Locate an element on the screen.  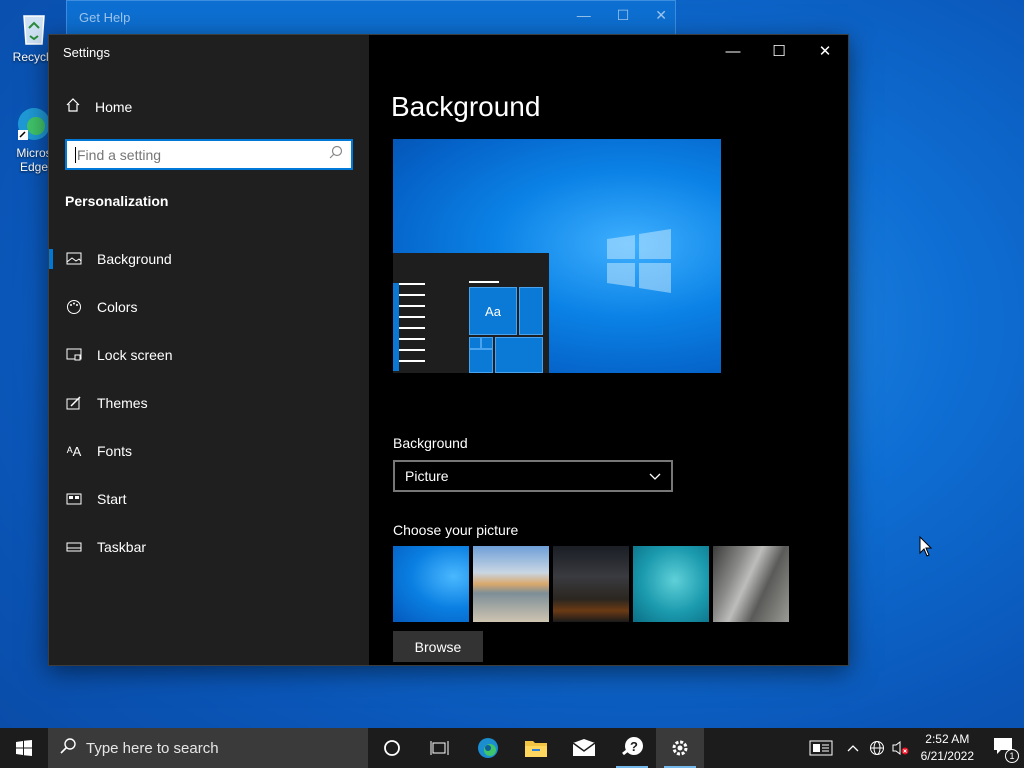
cortana-button is located at coordinates (392, 748).